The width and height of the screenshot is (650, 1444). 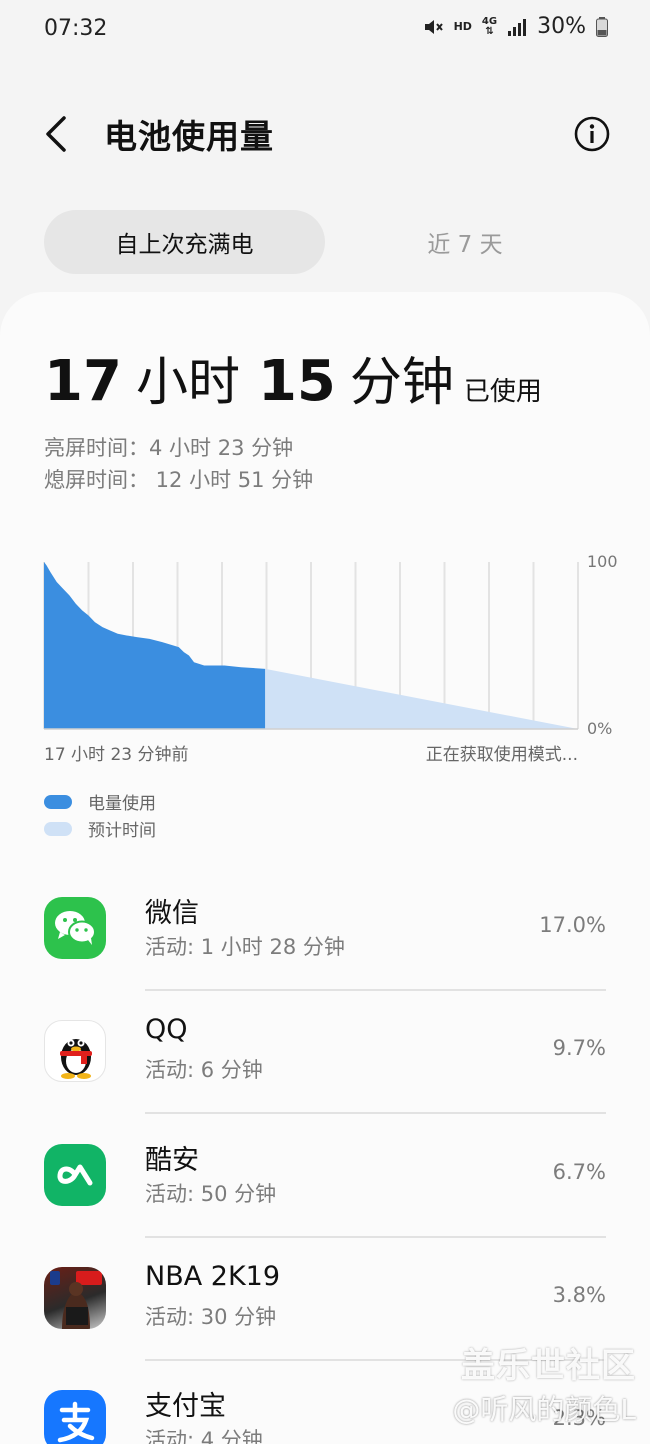 What do you see at coordinates (116, 755) in the screenshot?
I see `chart-start-label: 17 小时 23 分钟前` at bounding box center [116, 755].